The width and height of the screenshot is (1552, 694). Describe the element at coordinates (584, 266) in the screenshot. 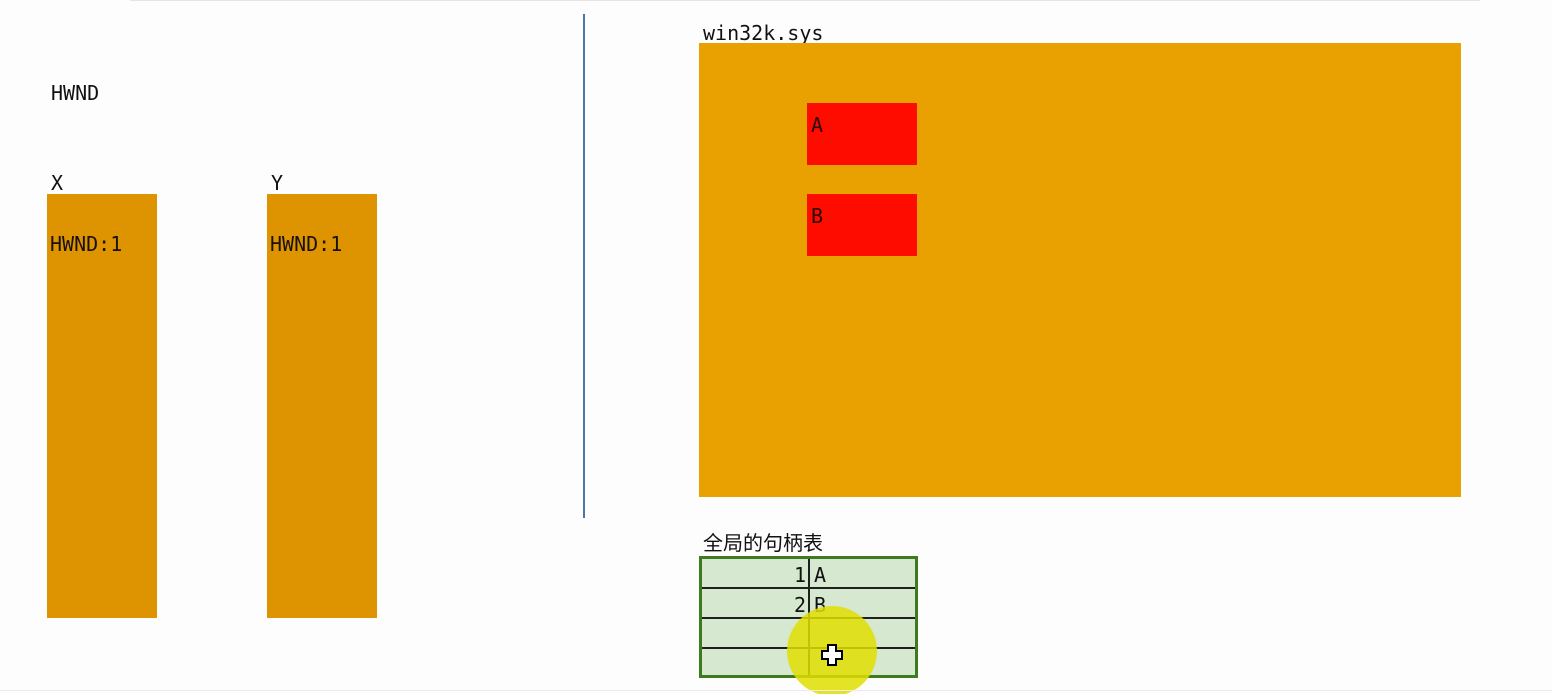

I see `panel-divider` at that location.